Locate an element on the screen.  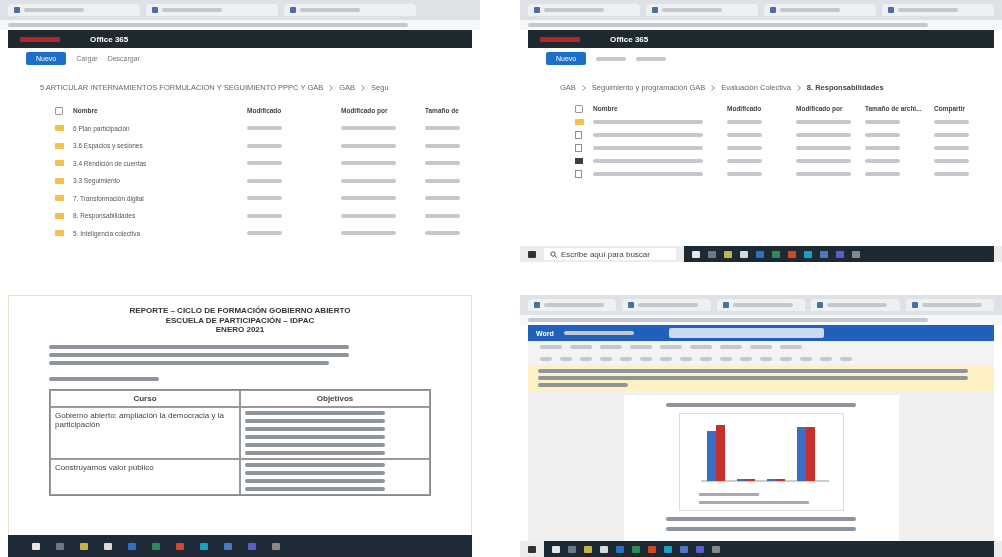
document-title: REPORTE – CICLO DE FORMACIÓN GOBIERNO ABIERTO is located at coordinates (240, 311).